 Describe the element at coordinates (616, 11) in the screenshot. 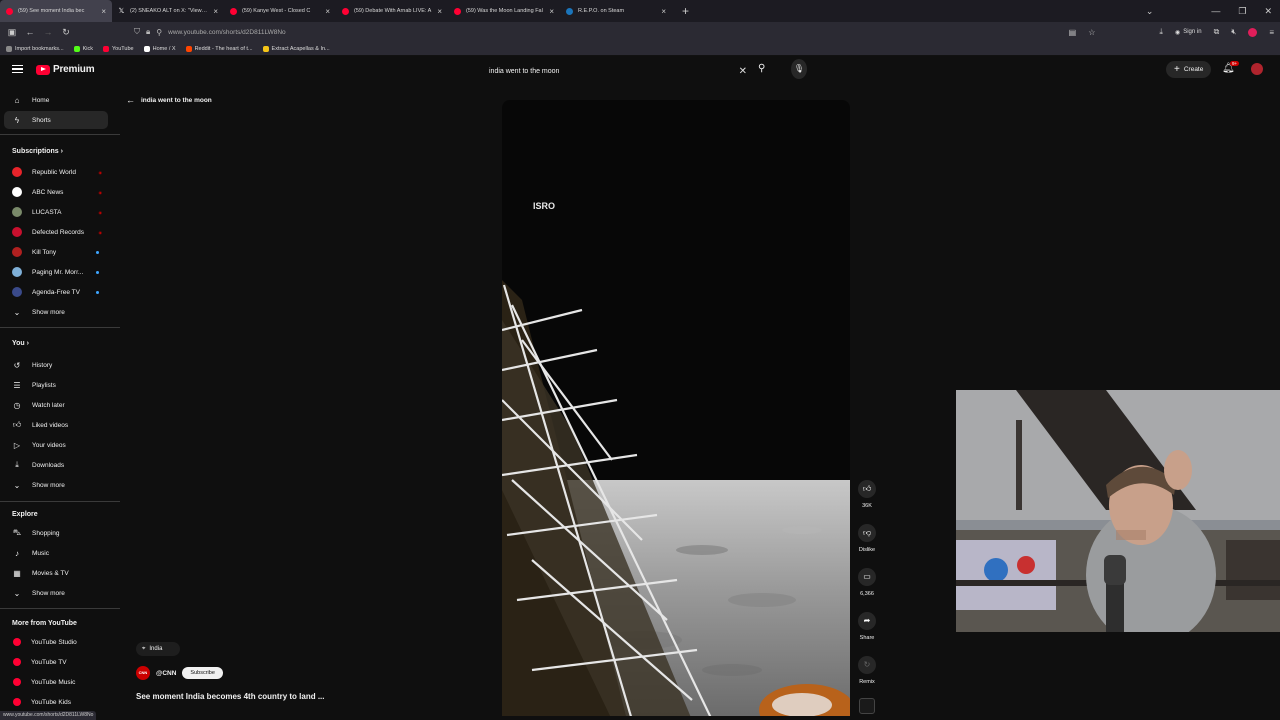

I see `browser-tab: R.E.P.O. on Steam ×` at that location.